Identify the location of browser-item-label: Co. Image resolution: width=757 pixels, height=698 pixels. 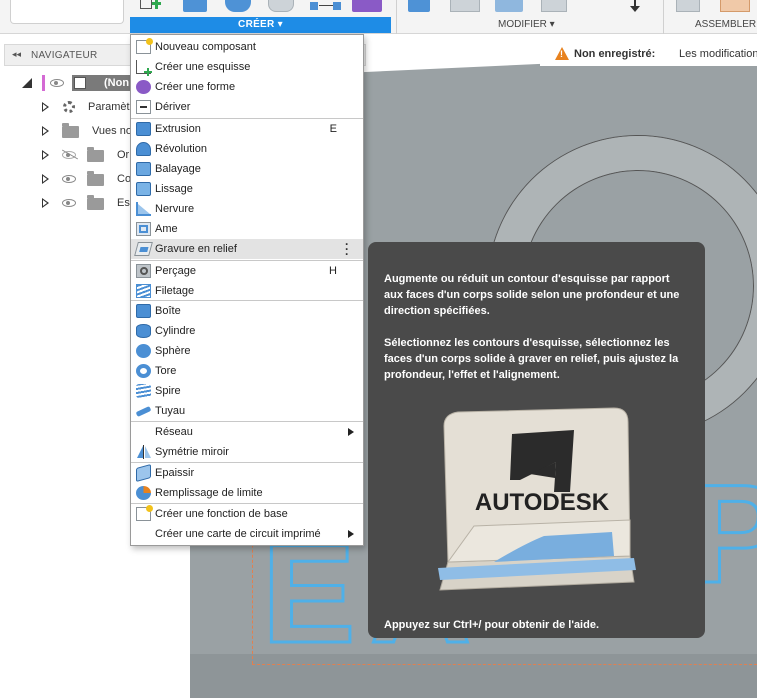
(124, 179).